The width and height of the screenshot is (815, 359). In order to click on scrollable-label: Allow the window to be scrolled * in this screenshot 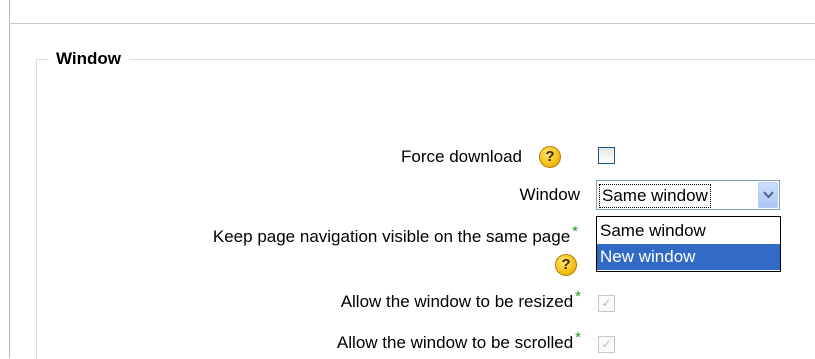, I will do `click(390, 342)`.